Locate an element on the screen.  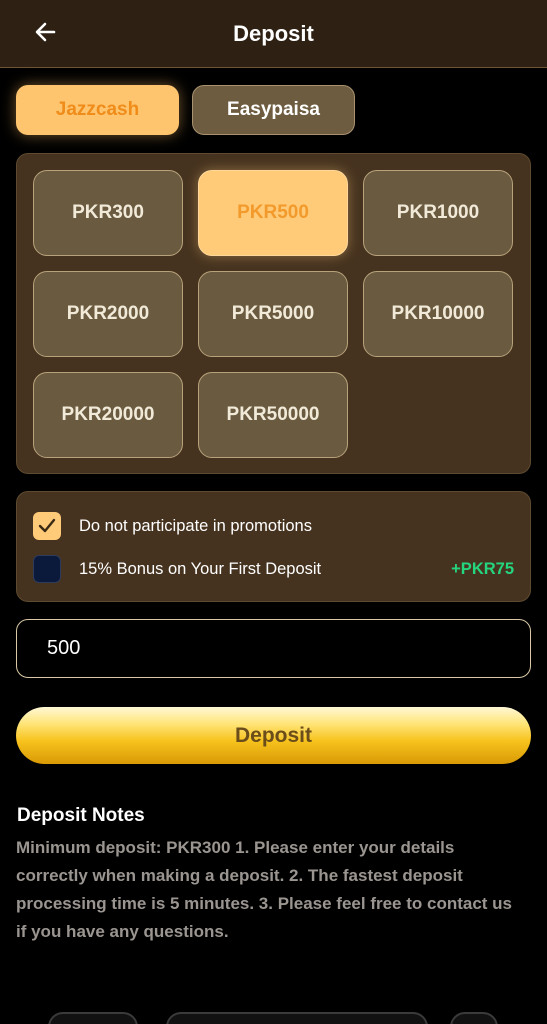
checkmark-icon is located at coordinates (47, 525).